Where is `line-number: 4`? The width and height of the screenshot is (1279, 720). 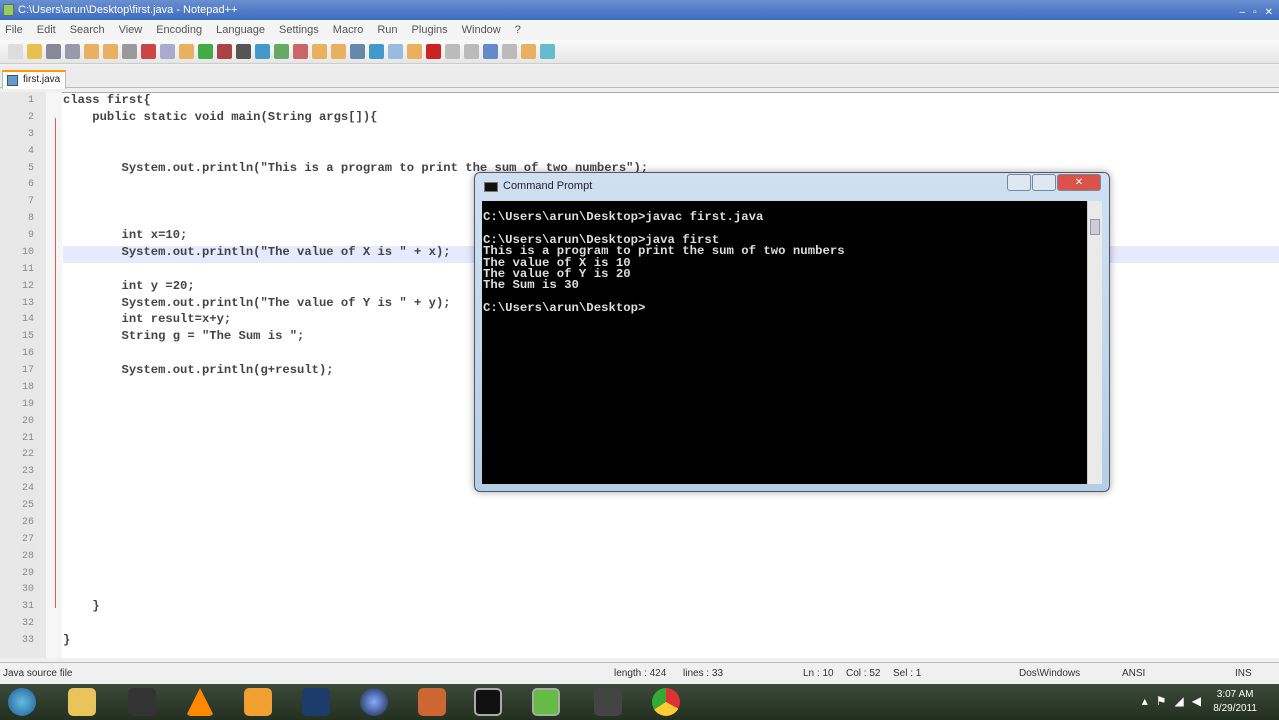
line-number: 4 is located at coordinates (30, 151).